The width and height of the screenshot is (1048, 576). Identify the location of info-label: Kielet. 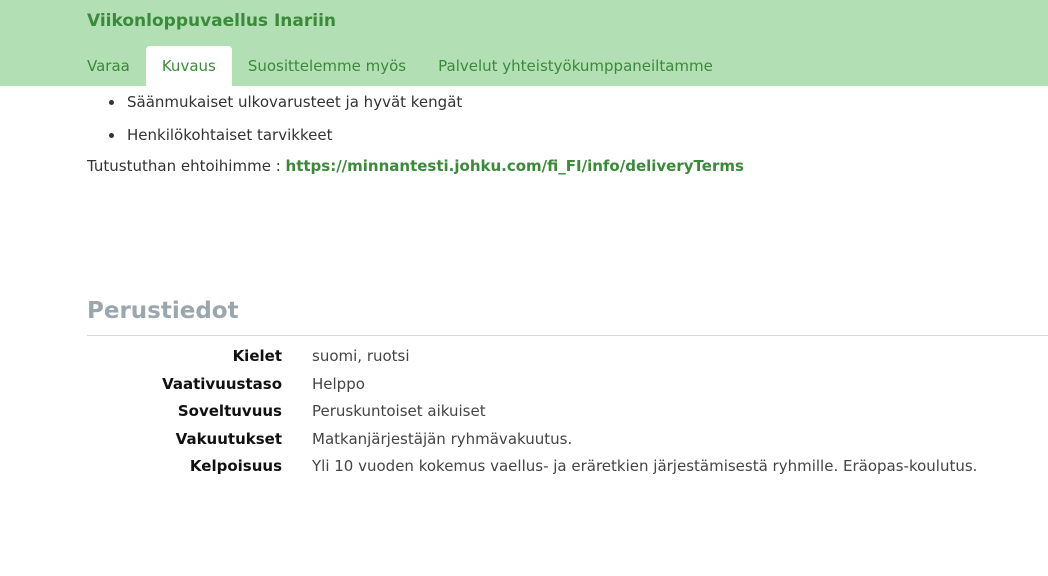
(257, 356).